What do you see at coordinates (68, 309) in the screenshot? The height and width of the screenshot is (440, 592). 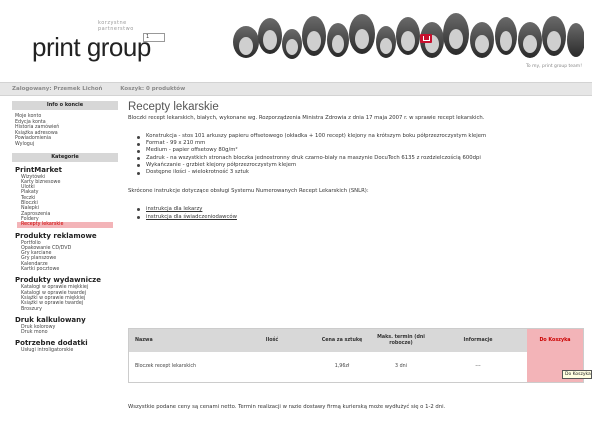 I see `category-item: Broszury` at bounding box center [68, 309].